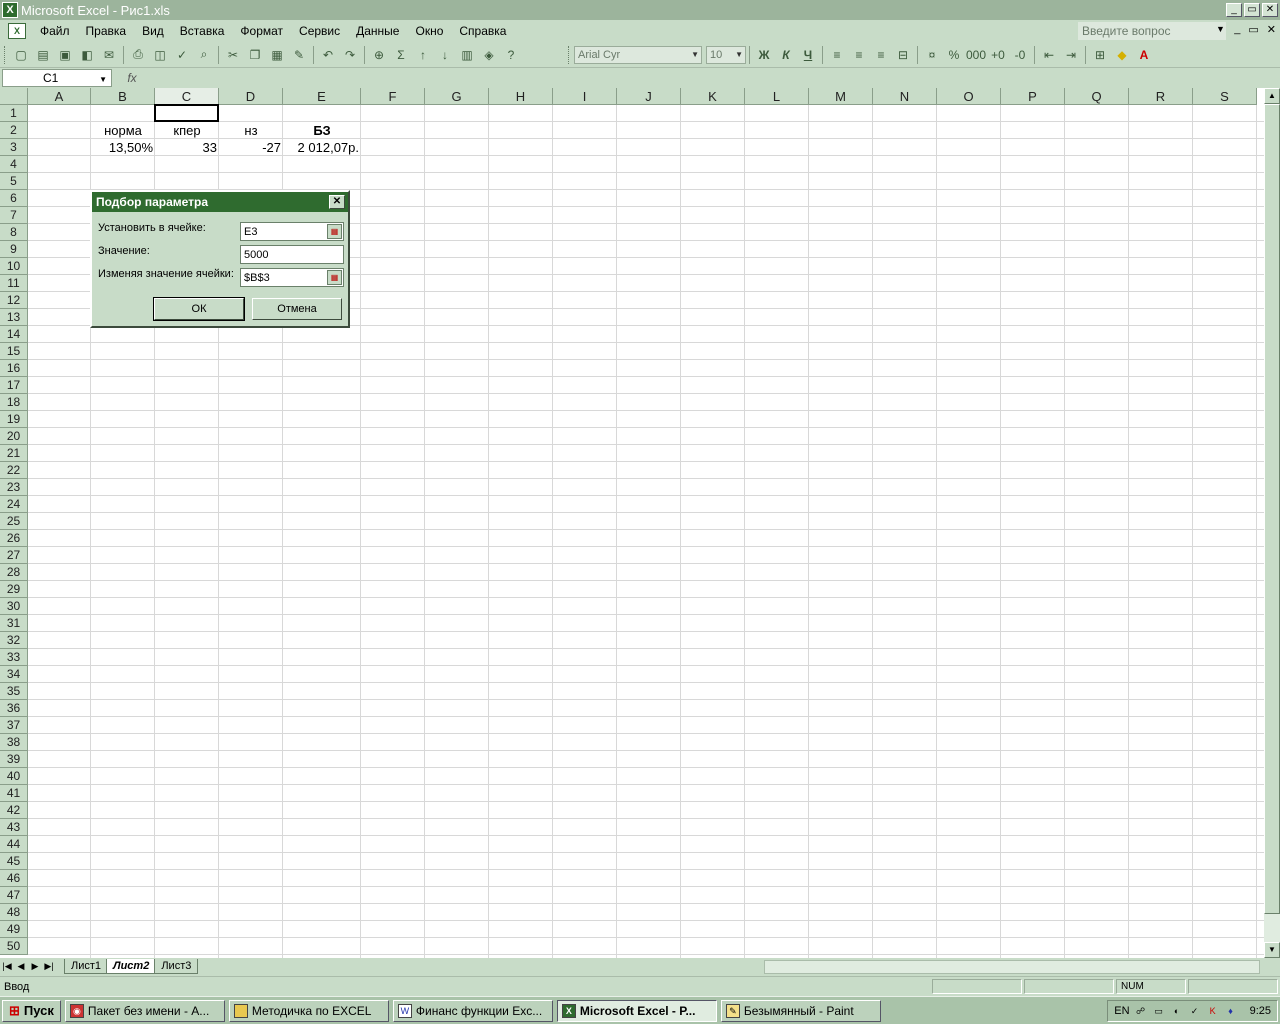 This screenshot has width=1280, height=1024. I want to click on select-all-corner, so click(14, 96).